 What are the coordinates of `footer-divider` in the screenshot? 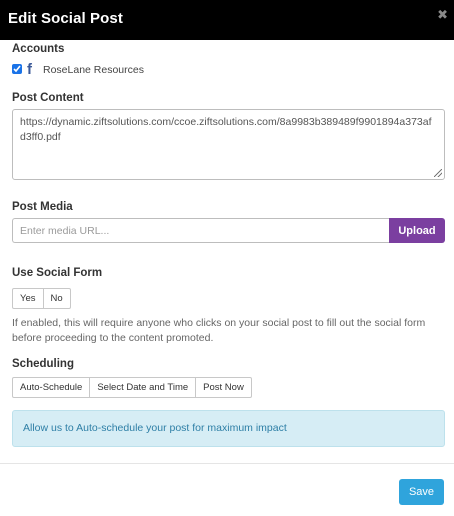 It's located at (227, 463).